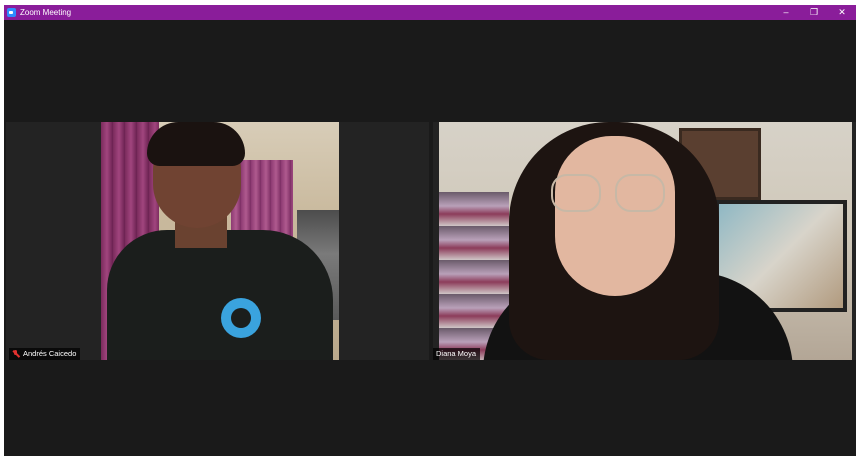  I want to click on participant-name: Andrés Caicedo, so click(50, 353).